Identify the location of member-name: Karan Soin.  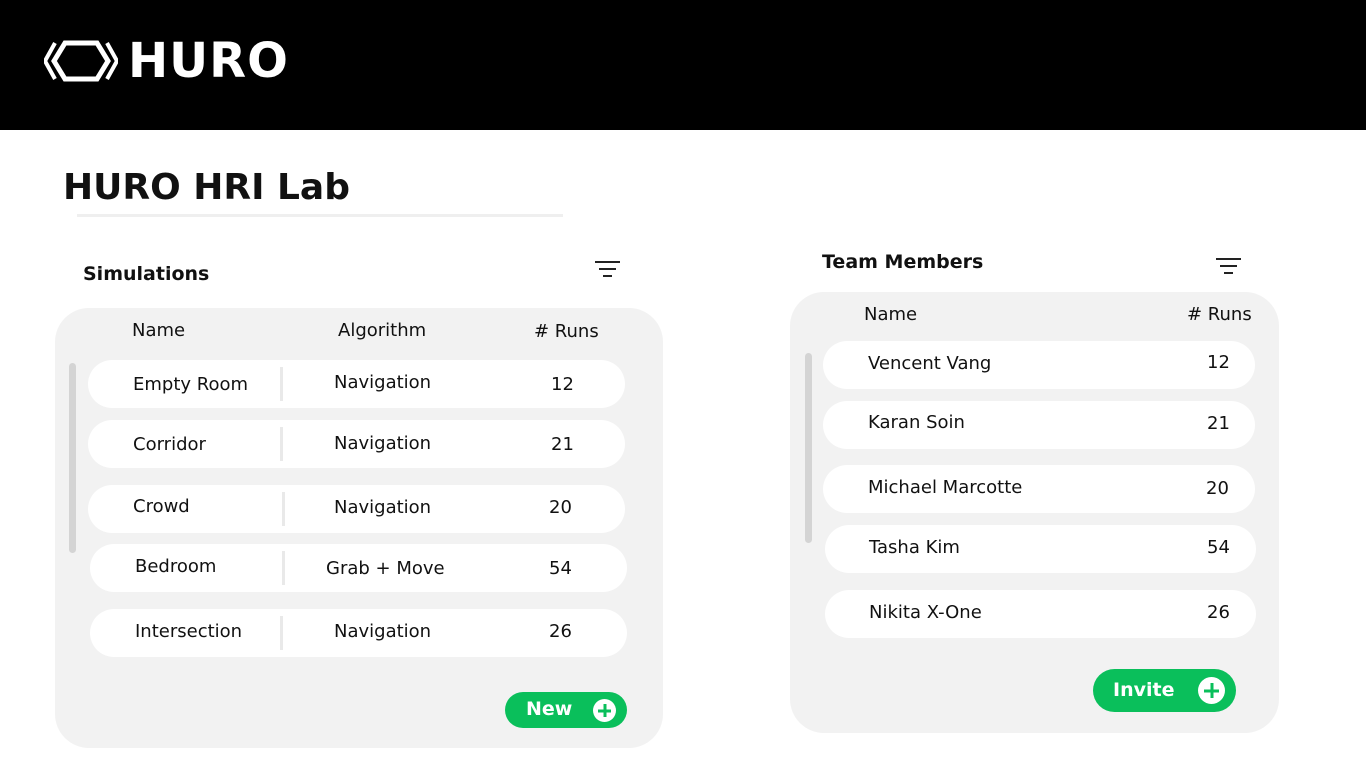
(916, 422).